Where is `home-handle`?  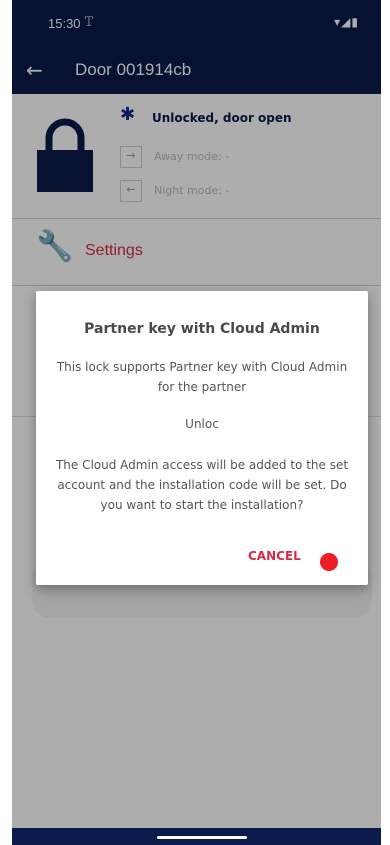
home-handle is located at coordinates (202, 837).